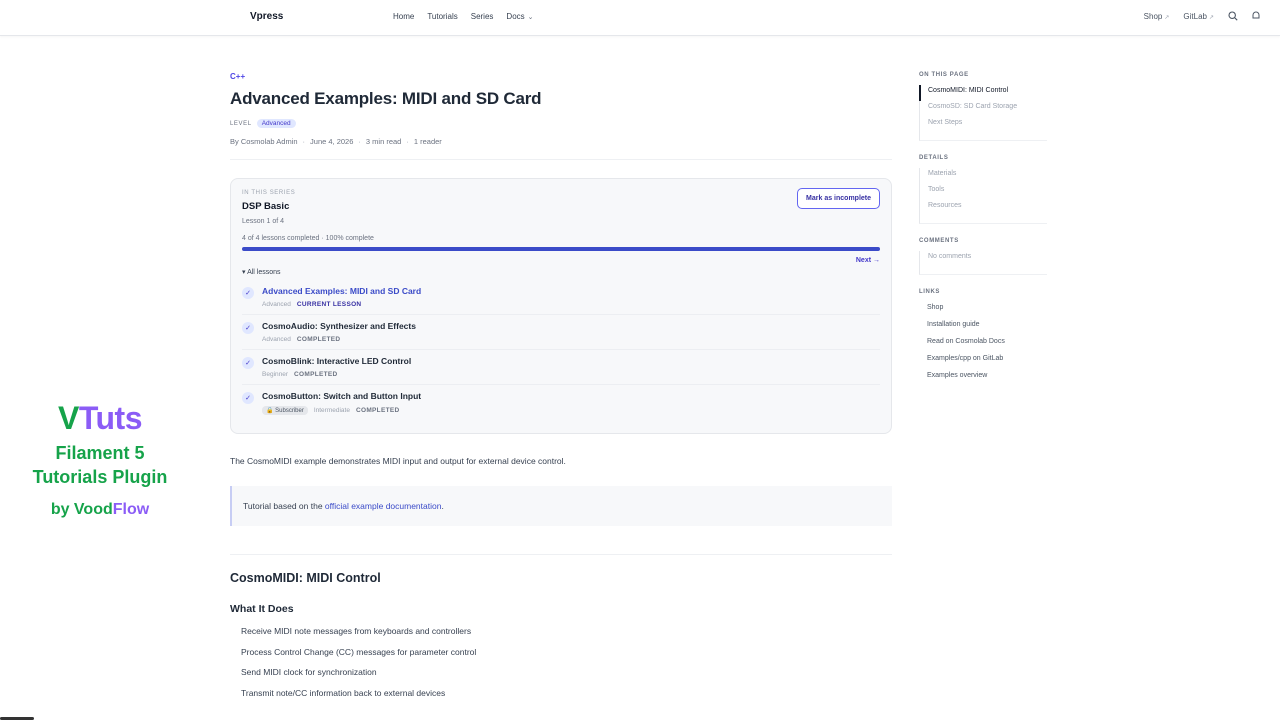 The width and height of the screenshot is (1280, 720). I want to click on lesson-level: Intermediate, so click(331, 410).